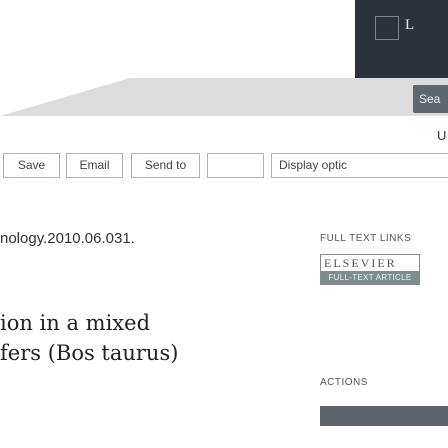  I want to click on full-text-article-badge: FULL-TEXT ARTICLE, so click(370, 277).